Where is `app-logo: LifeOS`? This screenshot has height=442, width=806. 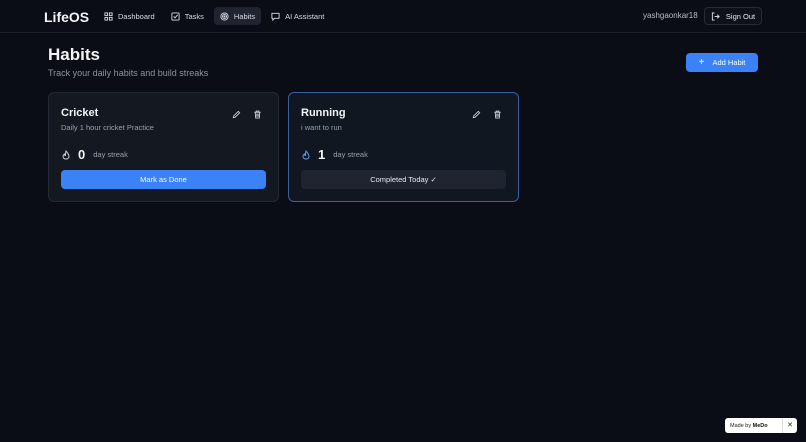
app-logo: LifeOS is located at coordinates (66, 17).